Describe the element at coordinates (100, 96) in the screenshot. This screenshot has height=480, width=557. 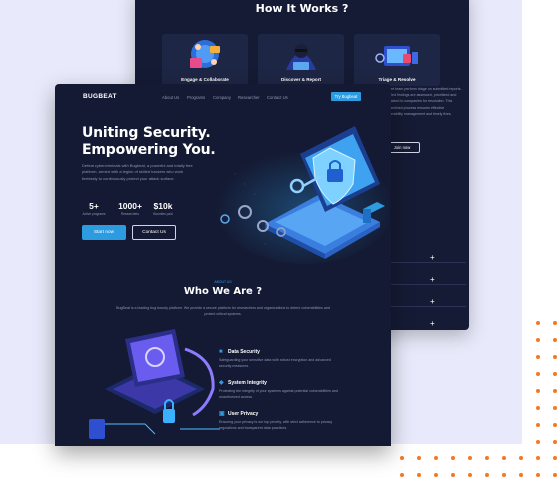
I see `bugbeat-logo: BUGBEAT` at that location.